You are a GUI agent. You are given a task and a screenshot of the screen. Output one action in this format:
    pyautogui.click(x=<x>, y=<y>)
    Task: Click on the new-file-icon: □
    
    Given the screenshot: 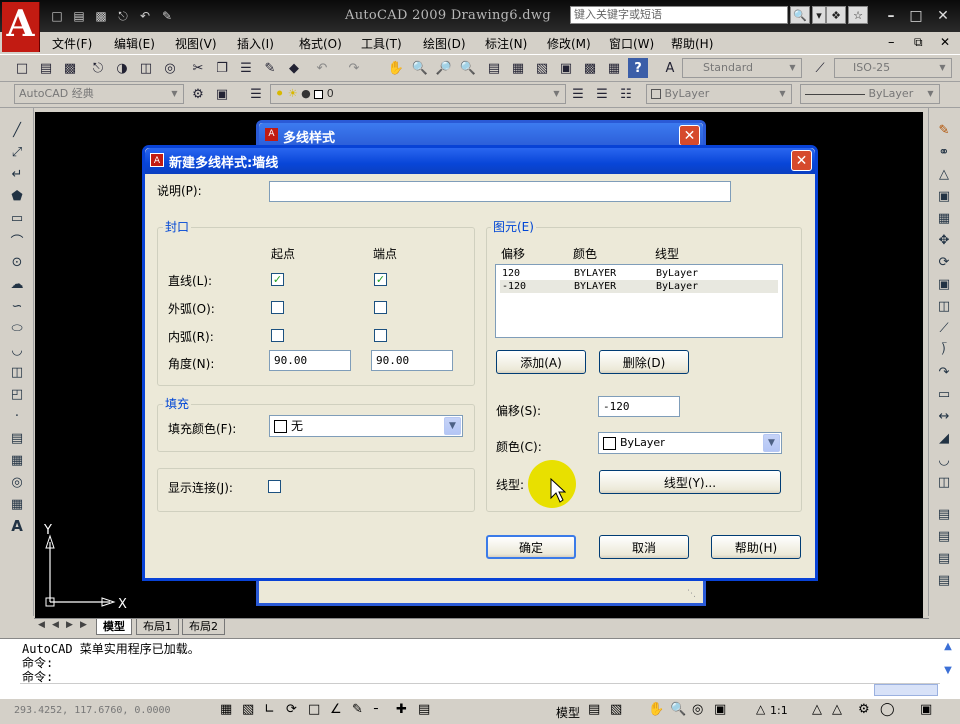 What is the action you would take?
    pyautogui.click(x=57, y=16)
    